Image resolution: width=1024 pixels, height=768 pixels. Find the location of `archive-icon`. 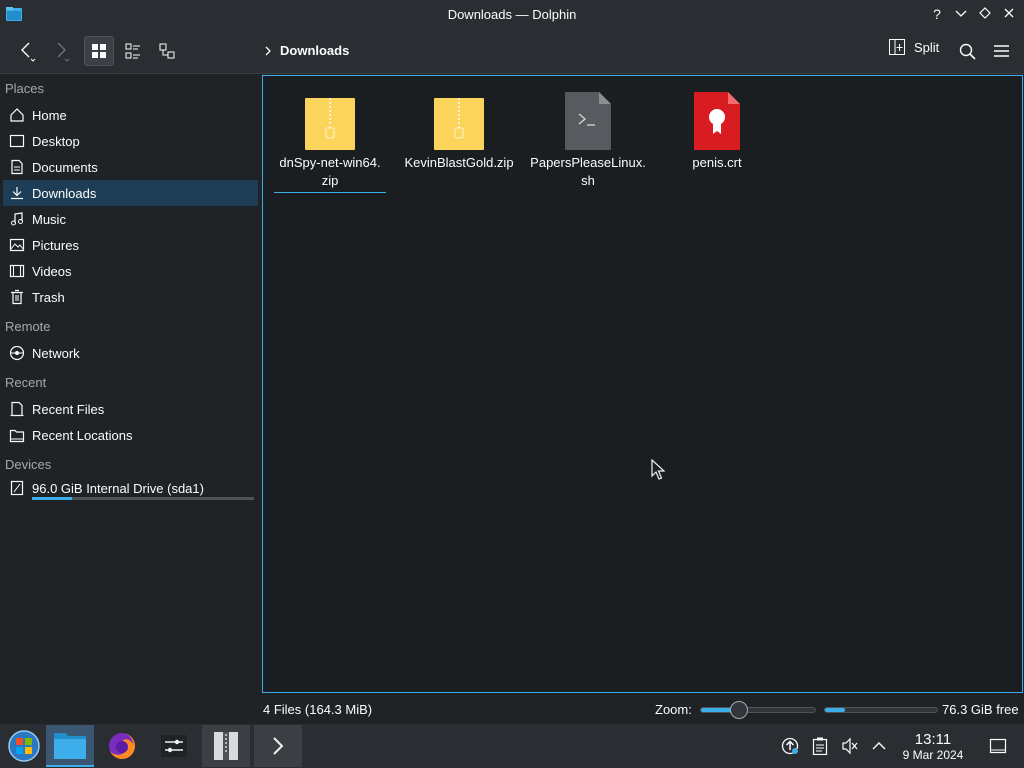

archive-icon is located at coordinates (226, 746).